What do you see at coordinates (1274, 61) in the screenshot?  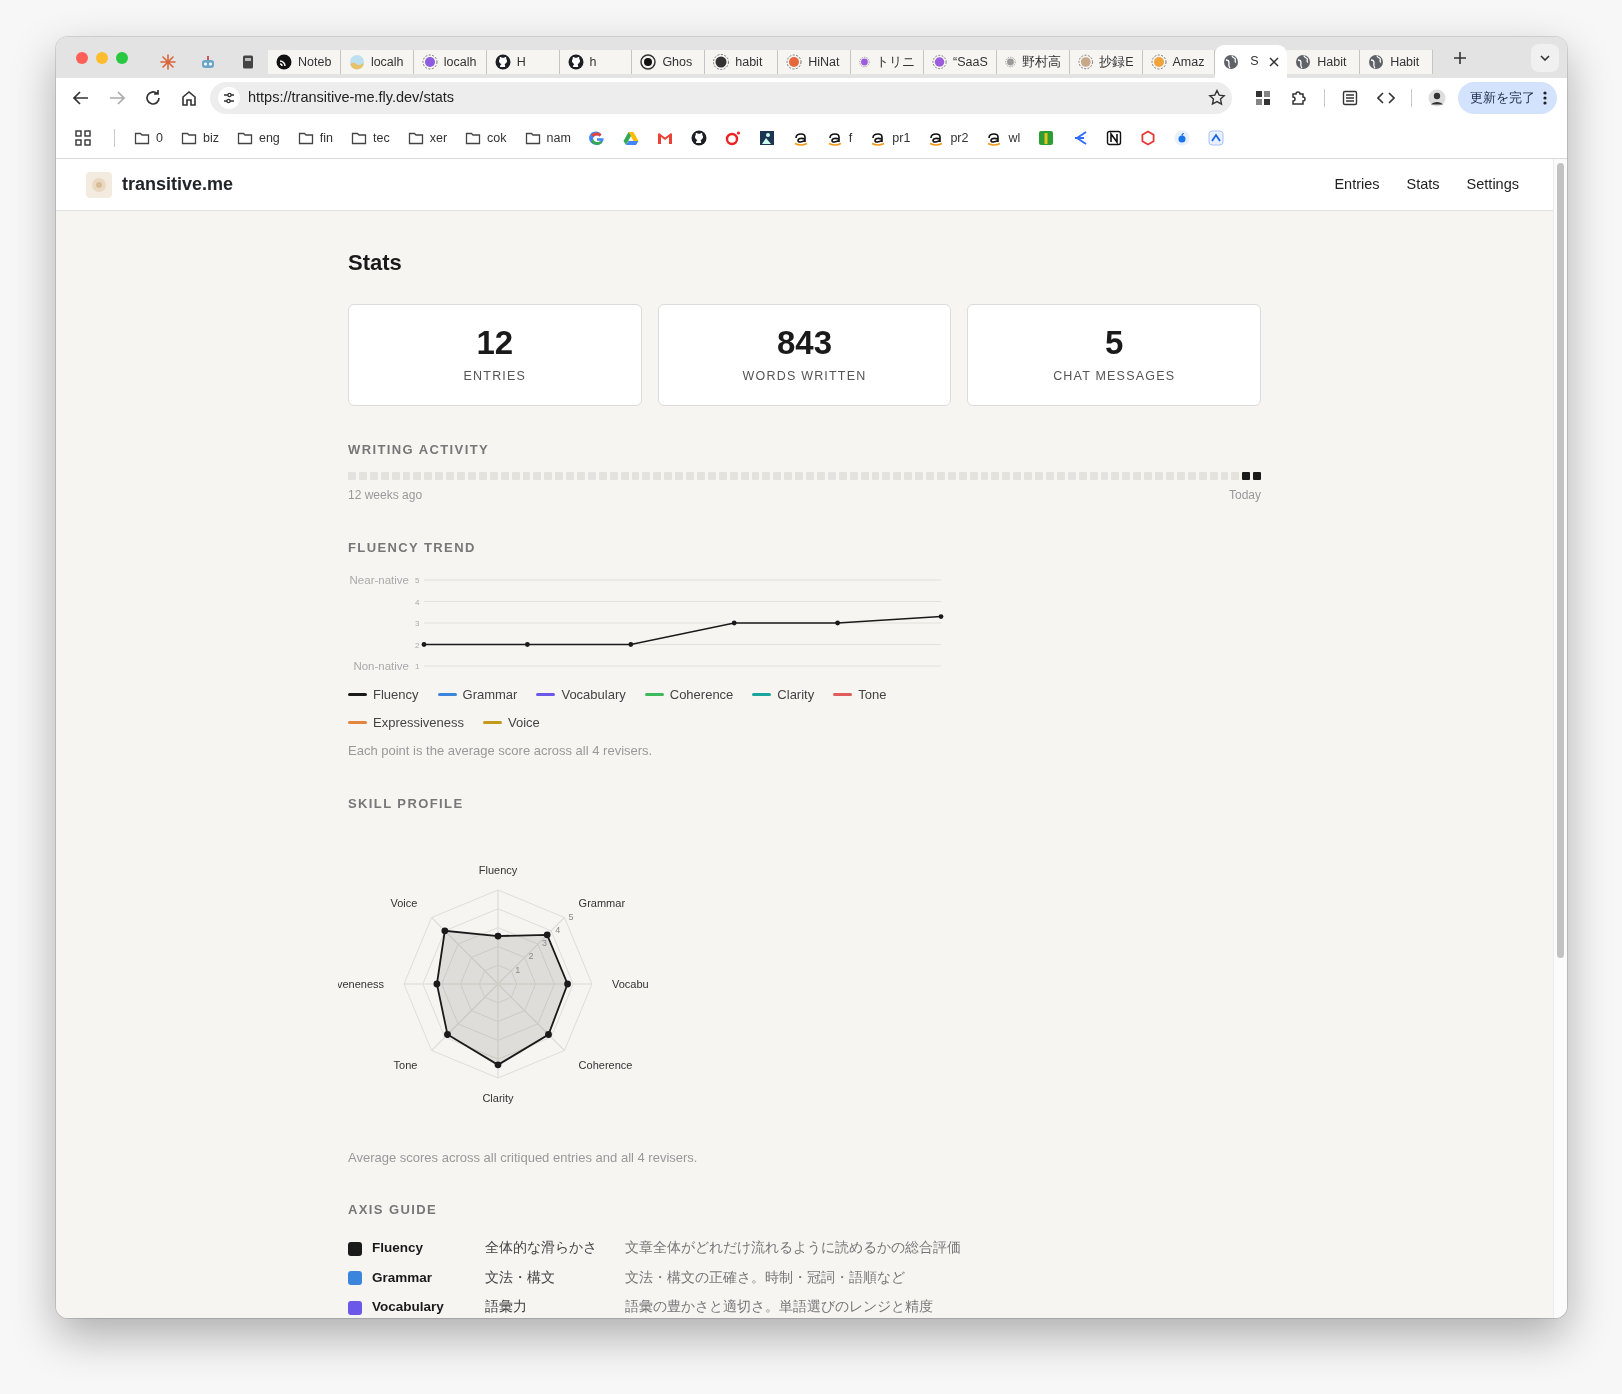 I see `close-icon` at bounding box center [1274, 61].